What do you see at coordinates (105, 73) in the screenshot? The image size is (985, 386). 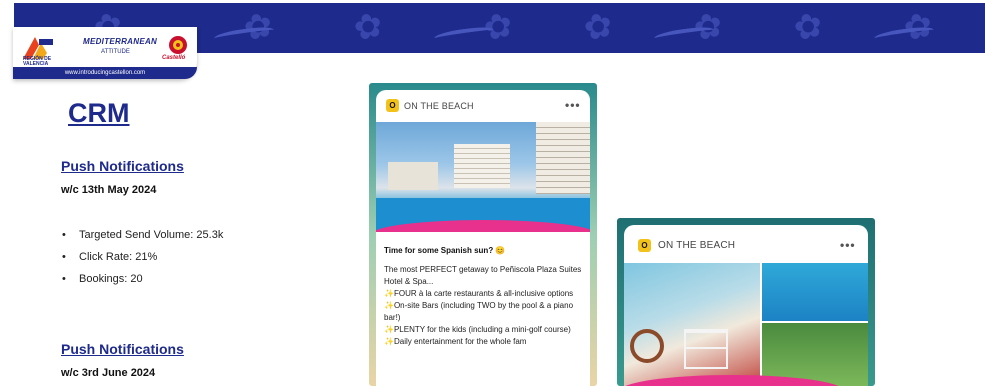 I see `logo-url: www.introducingcastellon.com` at bounding box center [105, 73].